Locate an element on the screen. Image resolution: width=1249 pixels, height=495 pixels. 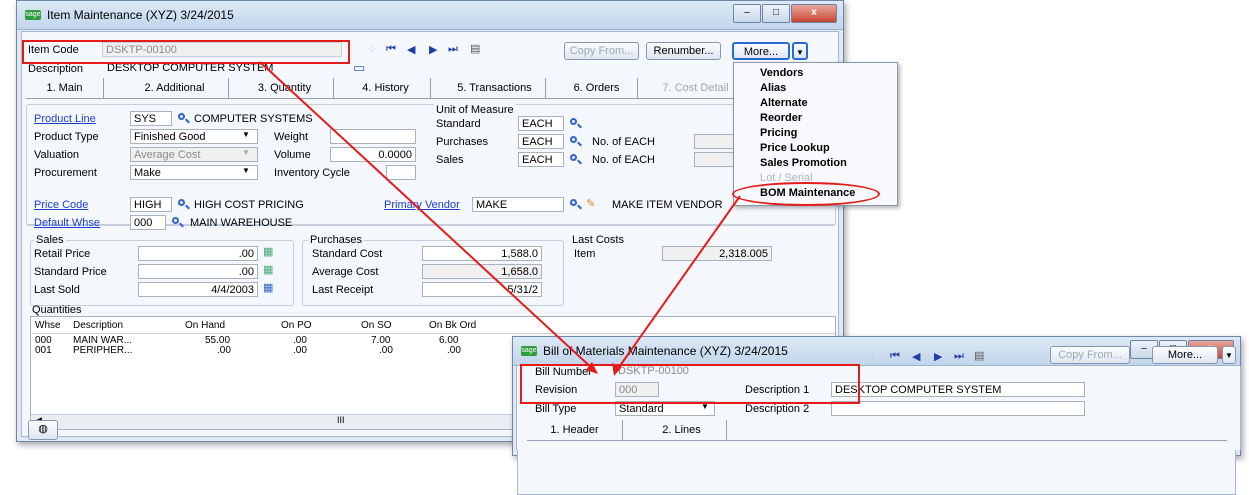
arrow-menu-to-bom is located at coordinates (678, 283).